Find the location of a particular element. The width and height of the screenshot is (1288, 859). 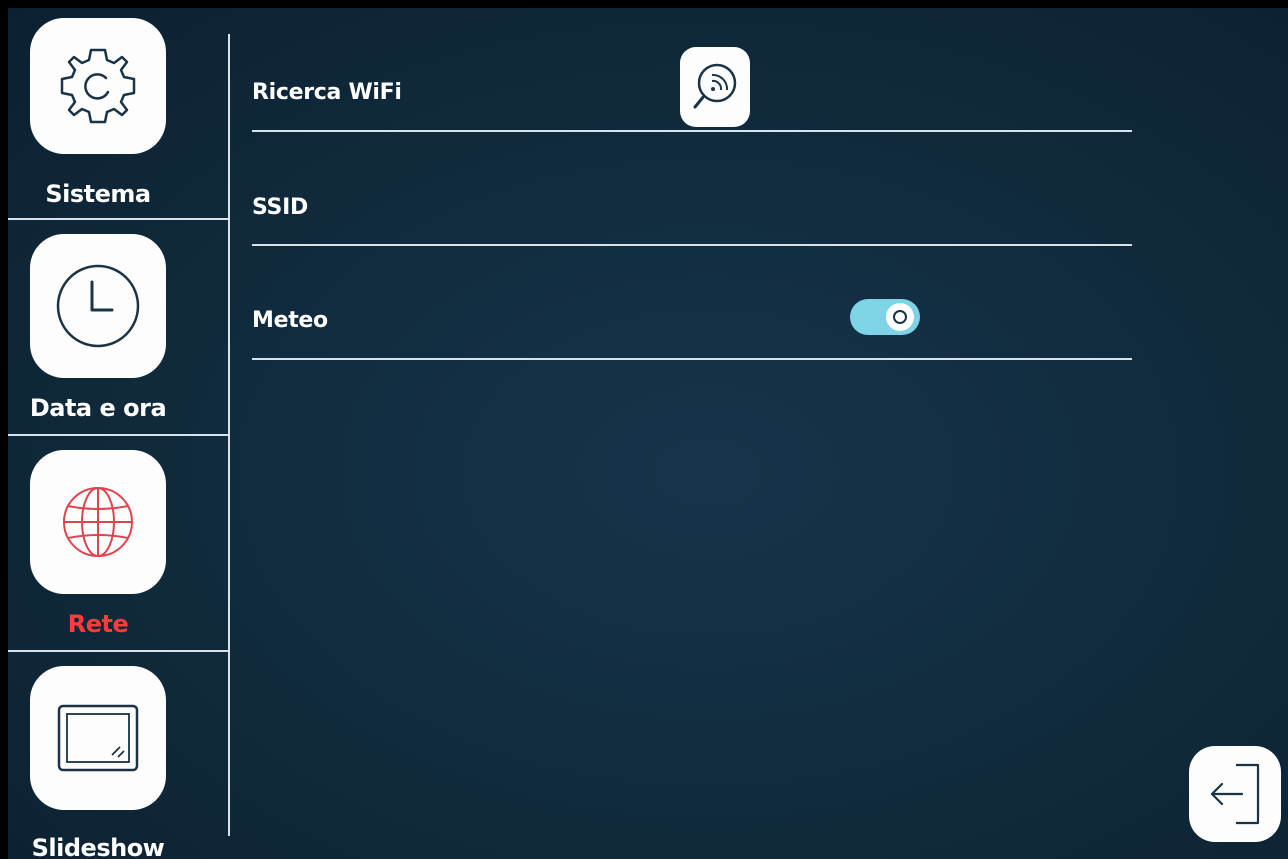

sidebar-item-label: Sistema is located at coordinates (98, 194).